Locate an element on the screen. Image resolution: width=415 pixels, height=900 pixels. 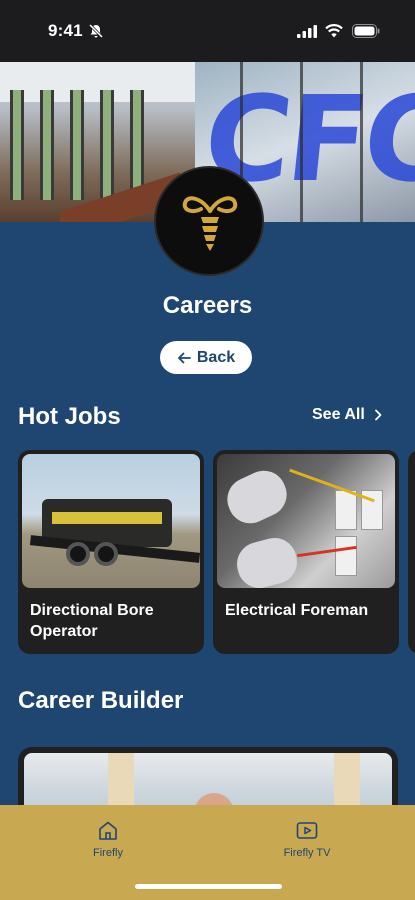
wire is located at coordinates (332, 485).